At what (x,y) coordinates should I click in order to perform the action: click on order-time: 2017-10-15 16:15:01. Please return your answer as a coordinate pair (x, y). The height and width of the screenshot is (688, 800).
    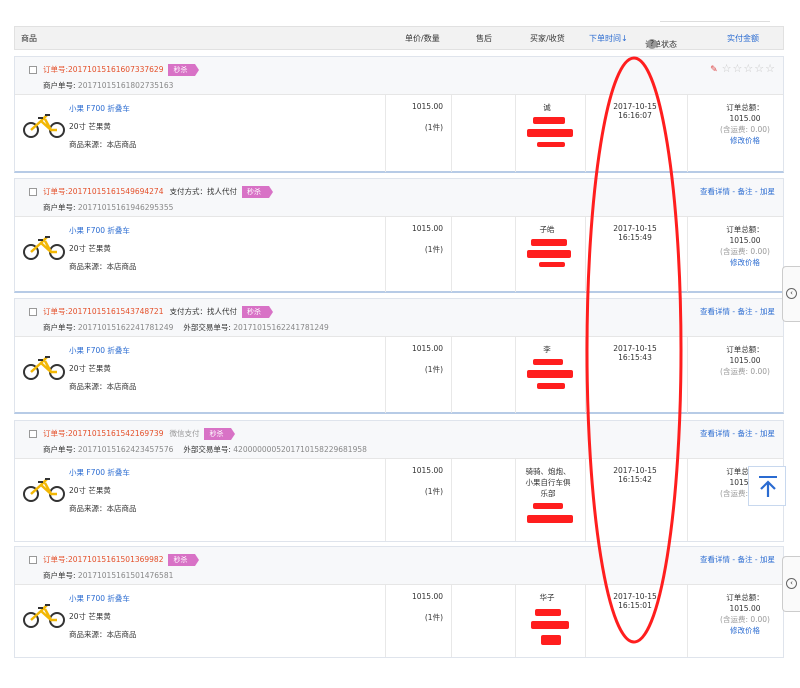
    Looking at the image, I should click on (635, 601).